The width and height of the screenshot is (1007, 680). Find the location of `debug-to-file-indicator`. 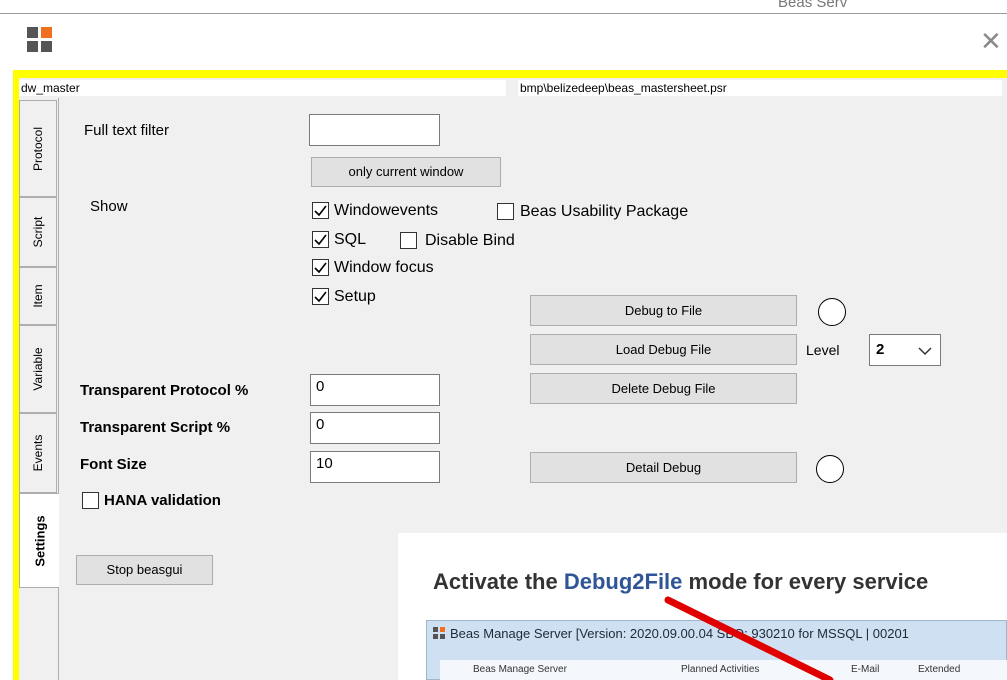

debug-to-file-indicator is located at coordinates (832, 312).